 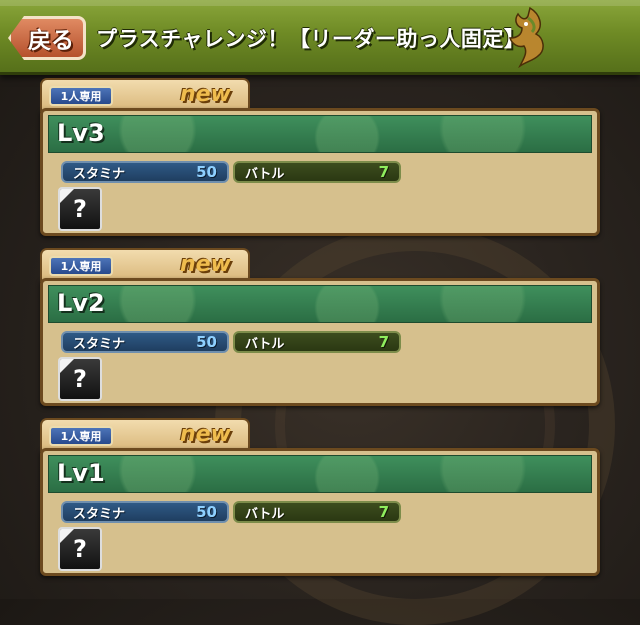 What do you see at coordinates (47, 38) in the screenshot?
I see `back-button: 戻る` at bounding box center [47, 38].